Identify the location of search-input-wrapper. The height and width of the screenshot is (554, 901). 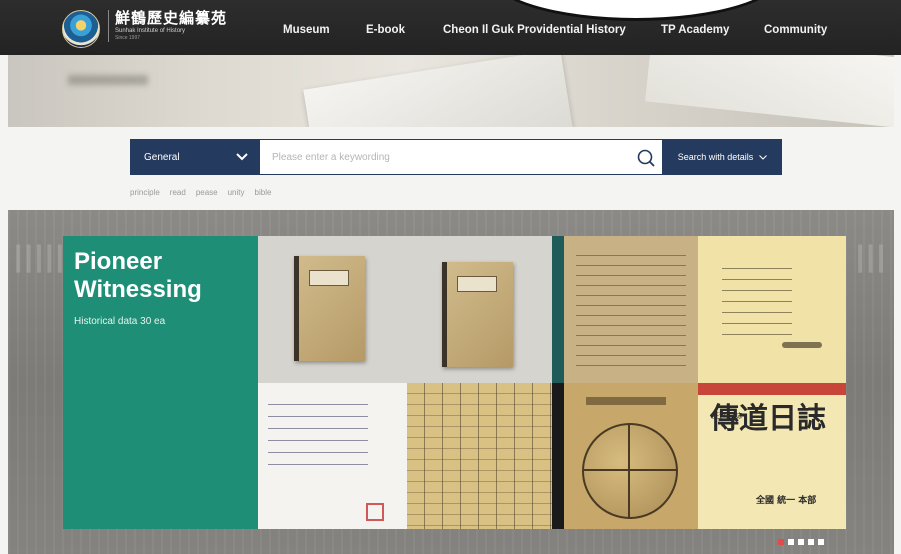
(461, 157).